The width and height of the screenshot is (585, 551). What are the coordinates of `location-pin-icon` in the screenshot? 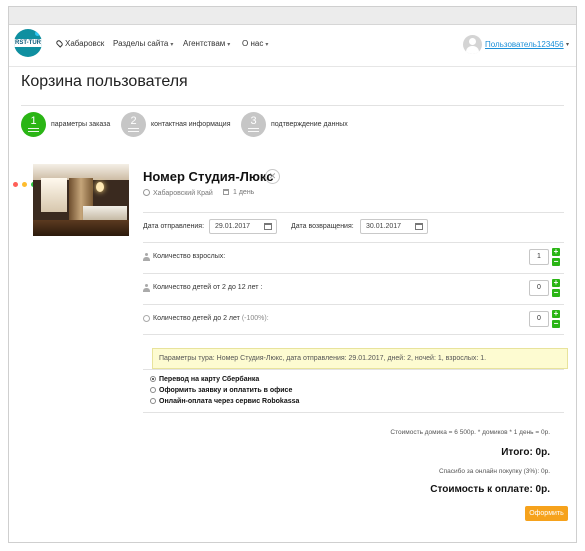 It's located at (59, 43).